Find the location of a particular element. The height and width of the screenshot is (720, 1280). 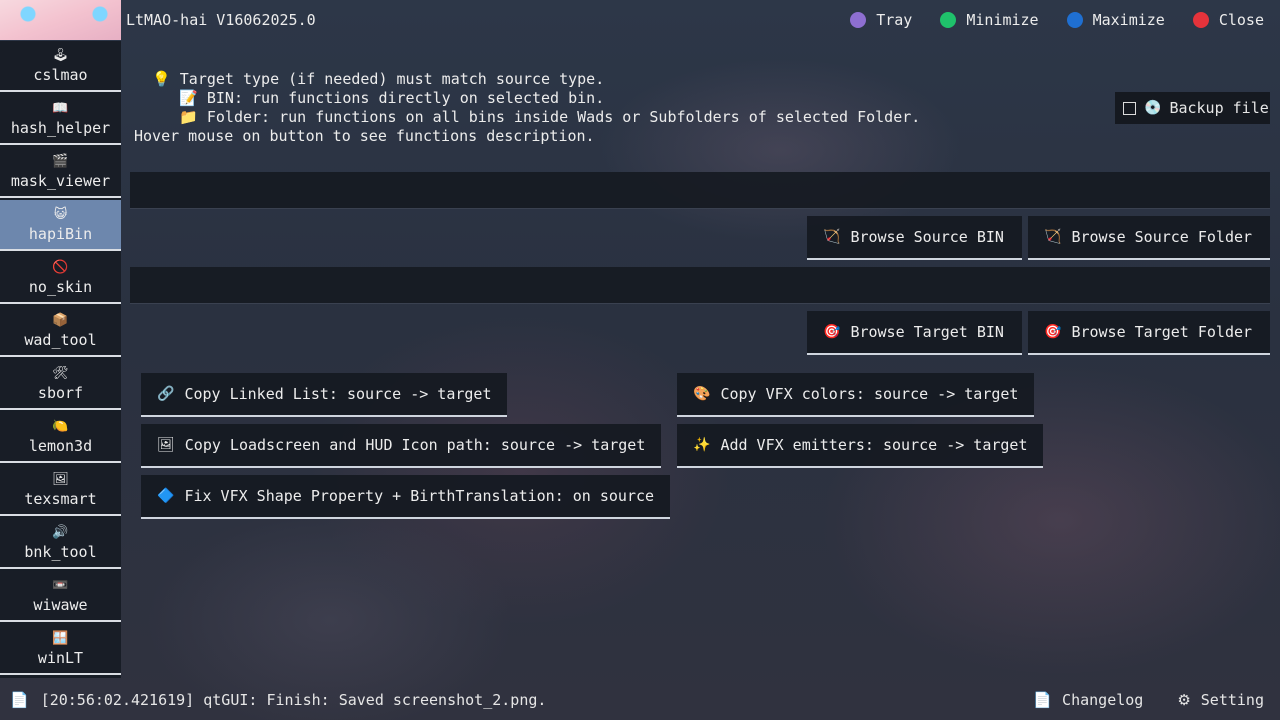

sidebar-item-label: texsmart is located at coordinates (60, 498).